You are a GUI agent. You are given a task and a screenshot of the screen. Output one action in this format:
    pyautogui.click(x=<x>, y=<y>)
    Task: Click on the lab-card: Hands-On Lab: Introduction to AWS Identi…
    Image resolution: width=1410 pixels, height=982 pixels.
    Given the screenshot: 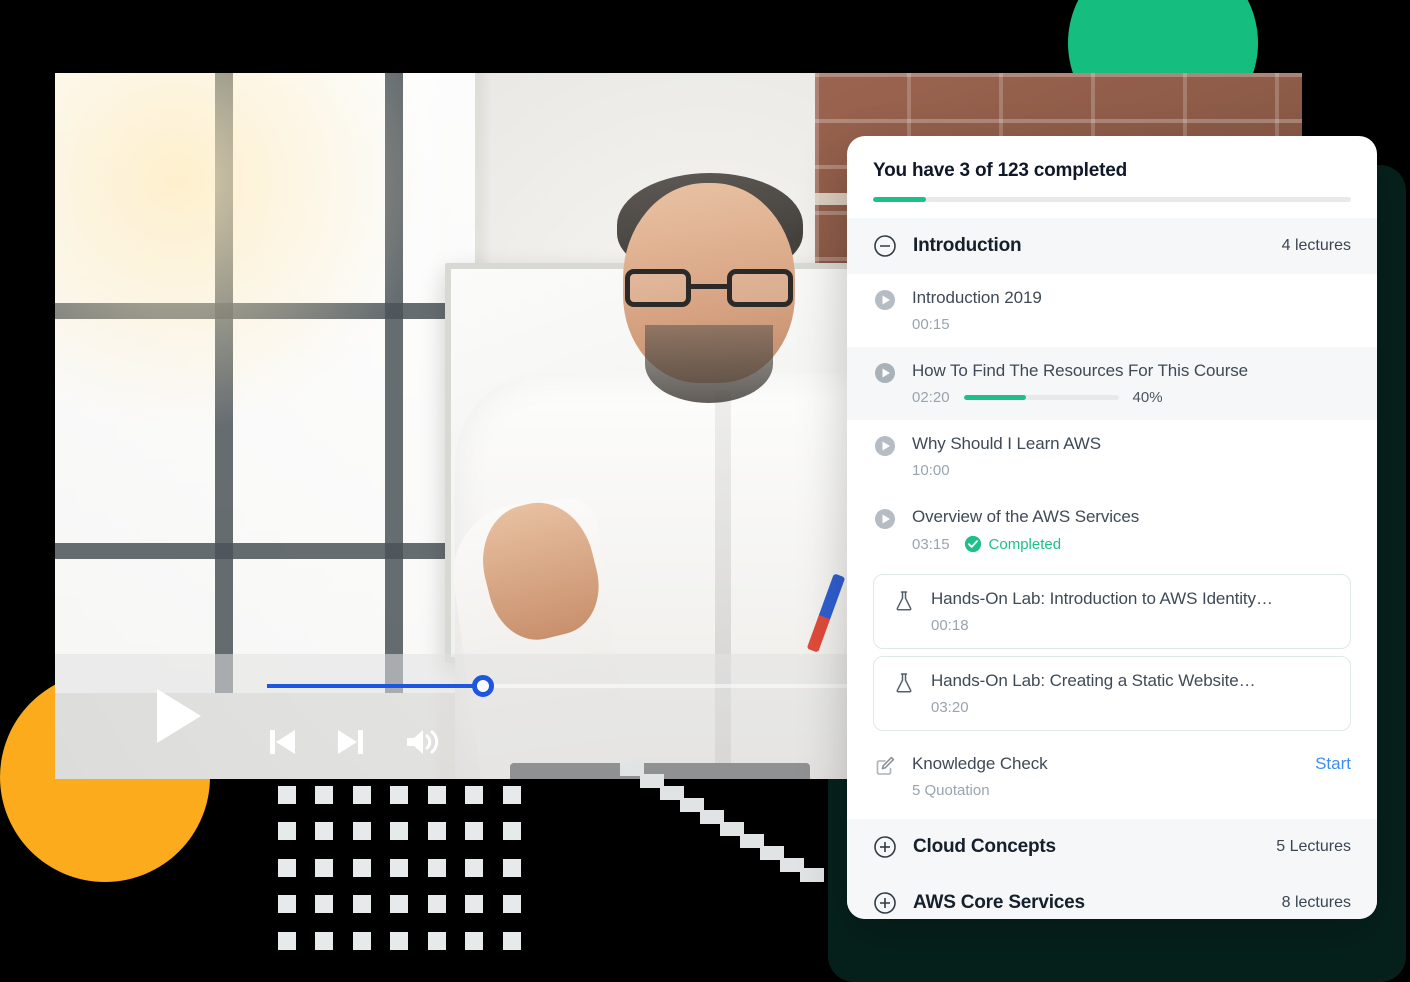 What is the action you would take?
    pyautogui.click(x=1112, y=611)
    